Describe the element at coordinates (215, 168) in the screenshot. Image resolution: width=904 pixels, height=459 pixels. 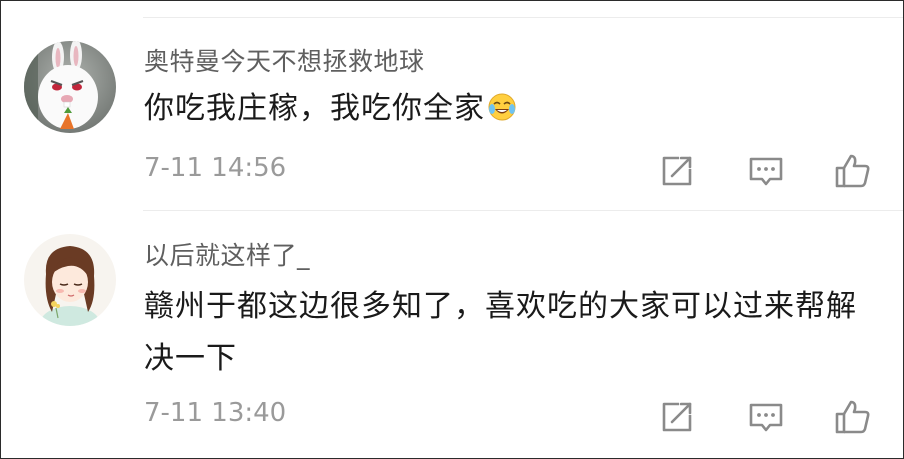
I see `timestamp: 7-11 14:56` at that location.